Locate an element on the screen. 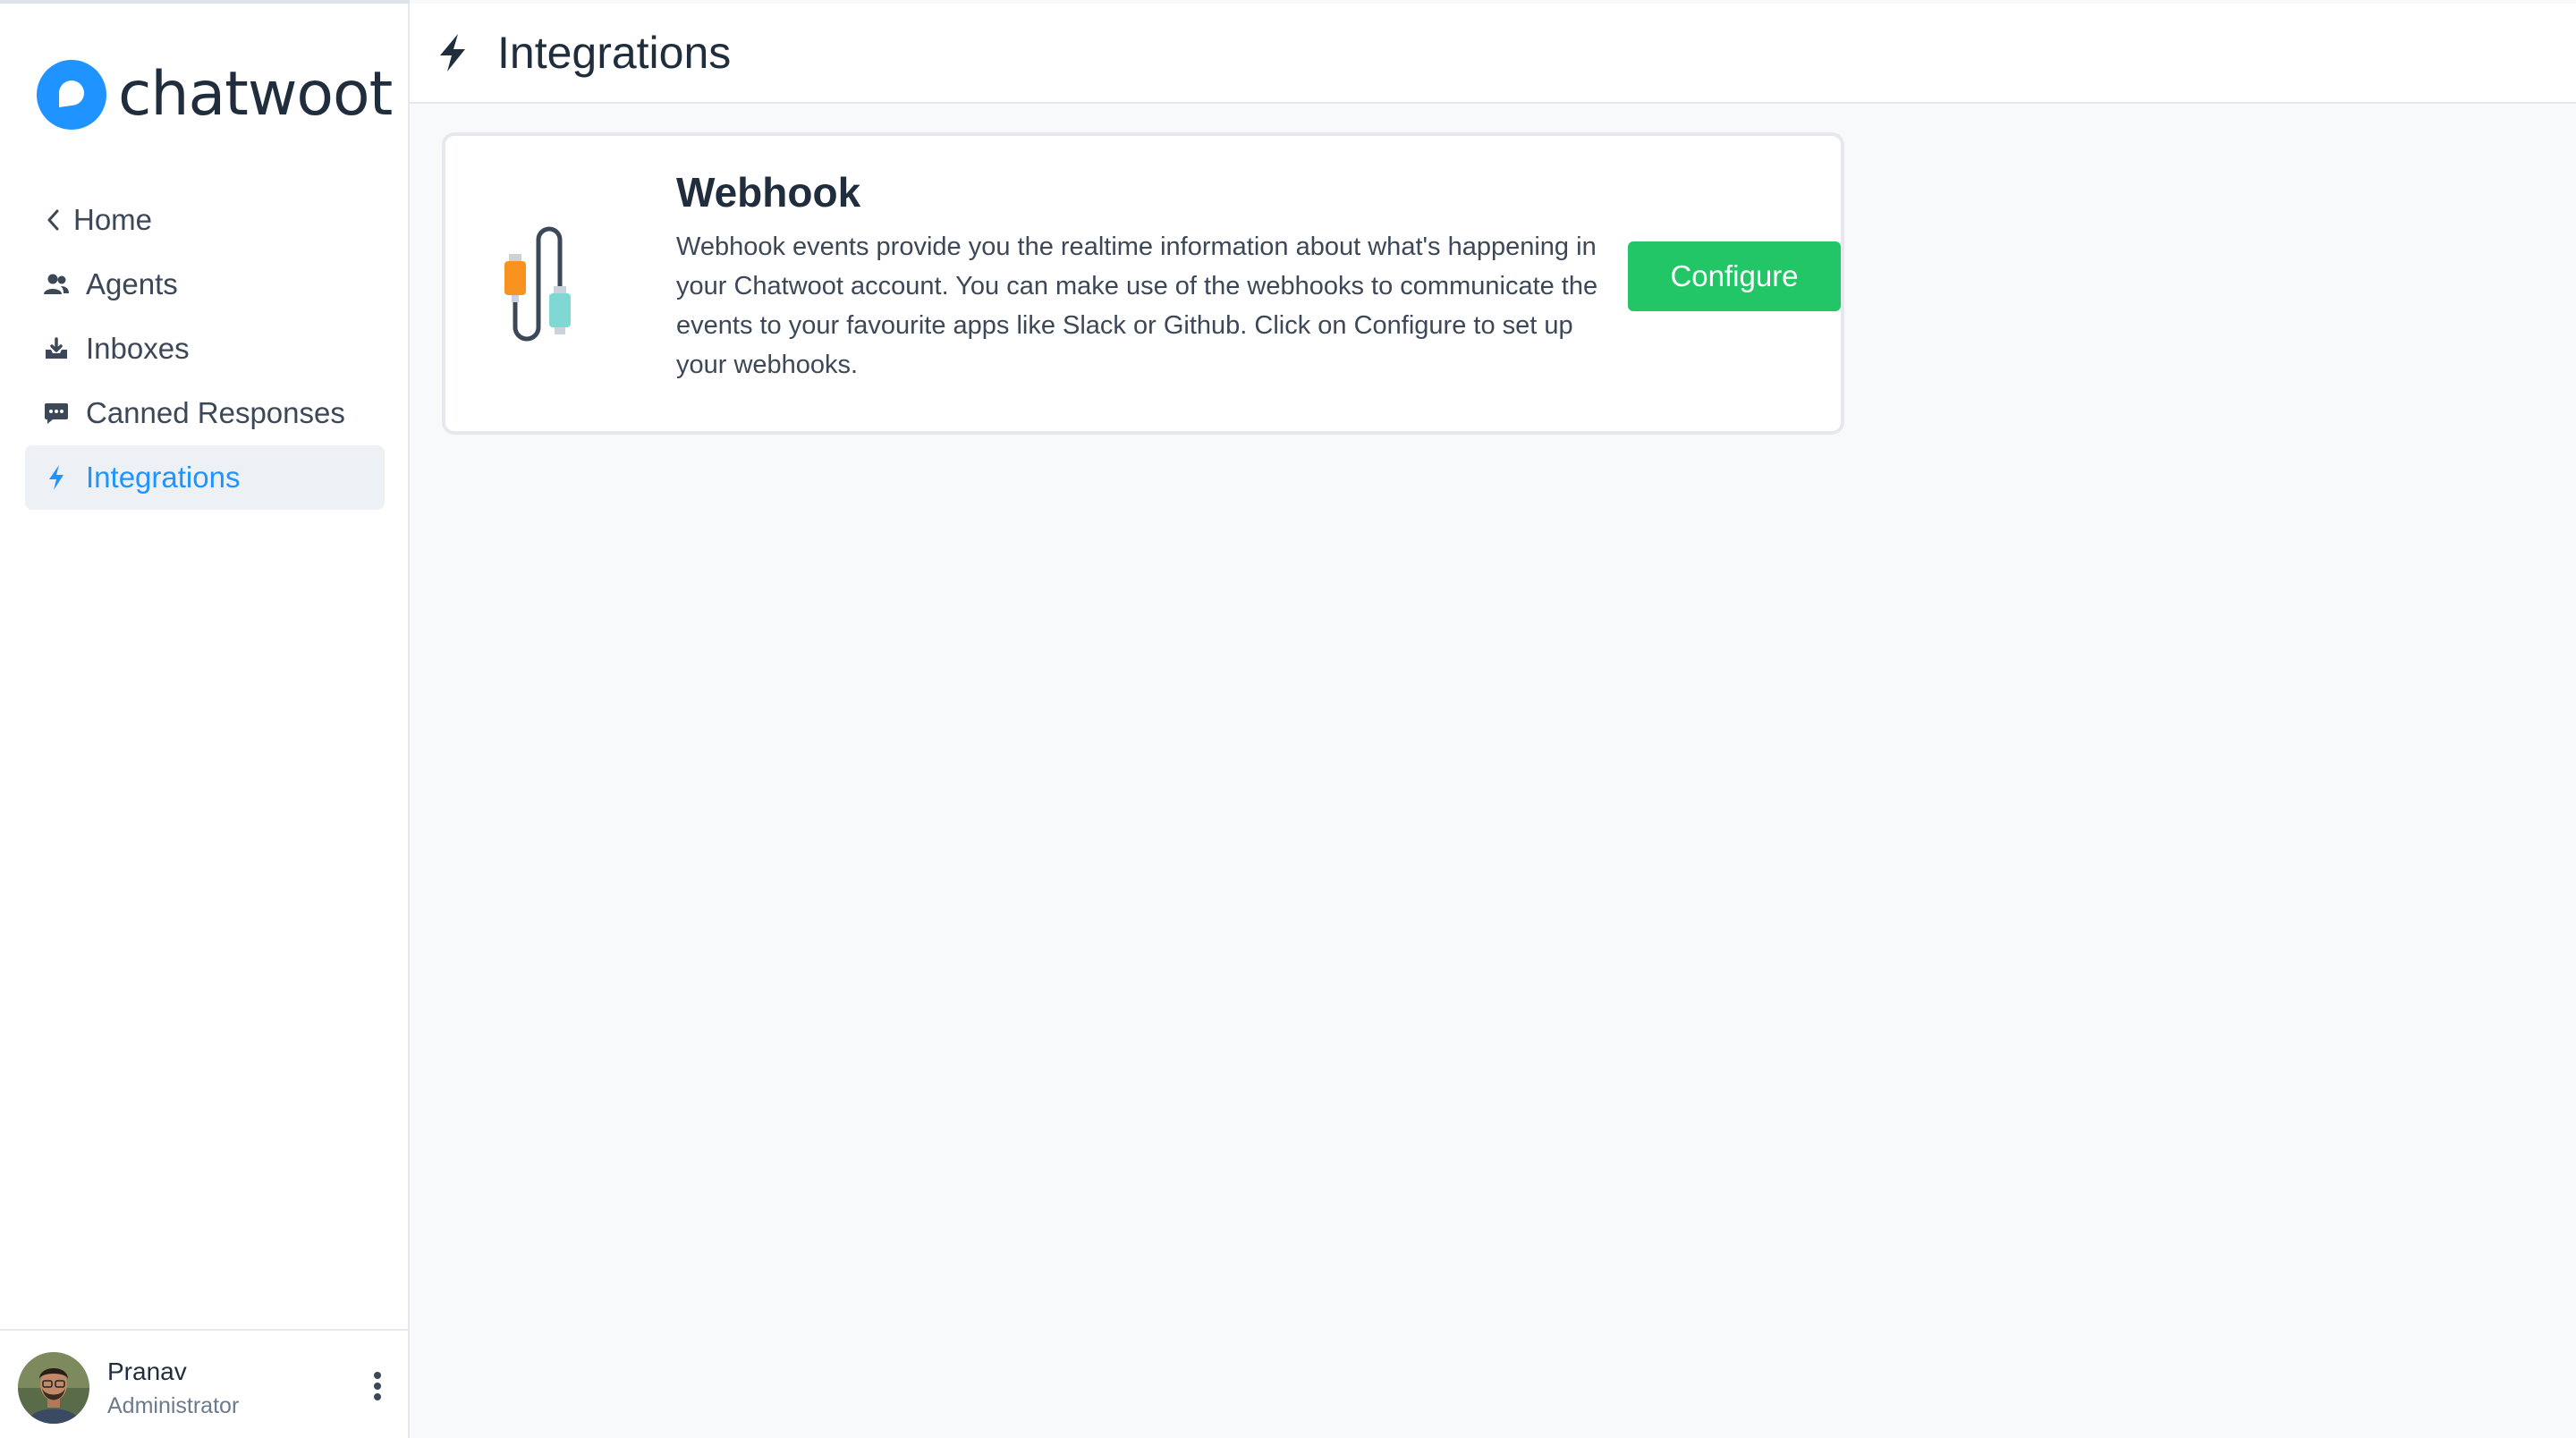 The image size is (2576, 1438). user-photo-icon is located at coordinates (53, 1388).